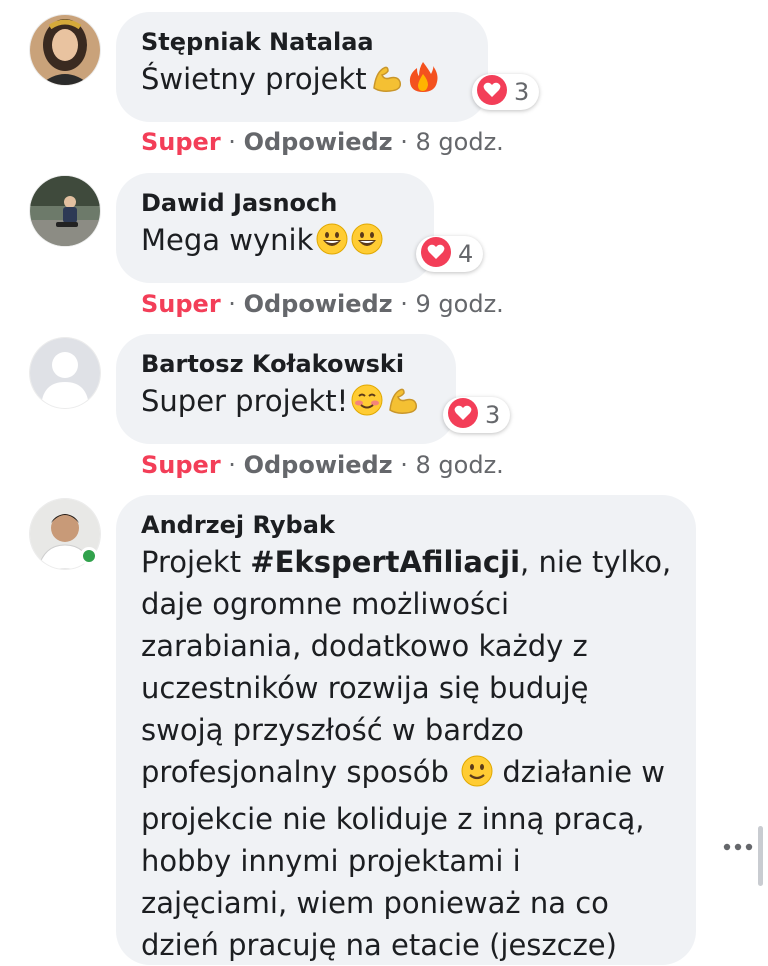 This screenshot has width=768, height=966. What do you see at coordinates (286, 364) in the screenshot?
I see `comment-author: Bartosz Kołakowski` at bounding box center [286, 364].